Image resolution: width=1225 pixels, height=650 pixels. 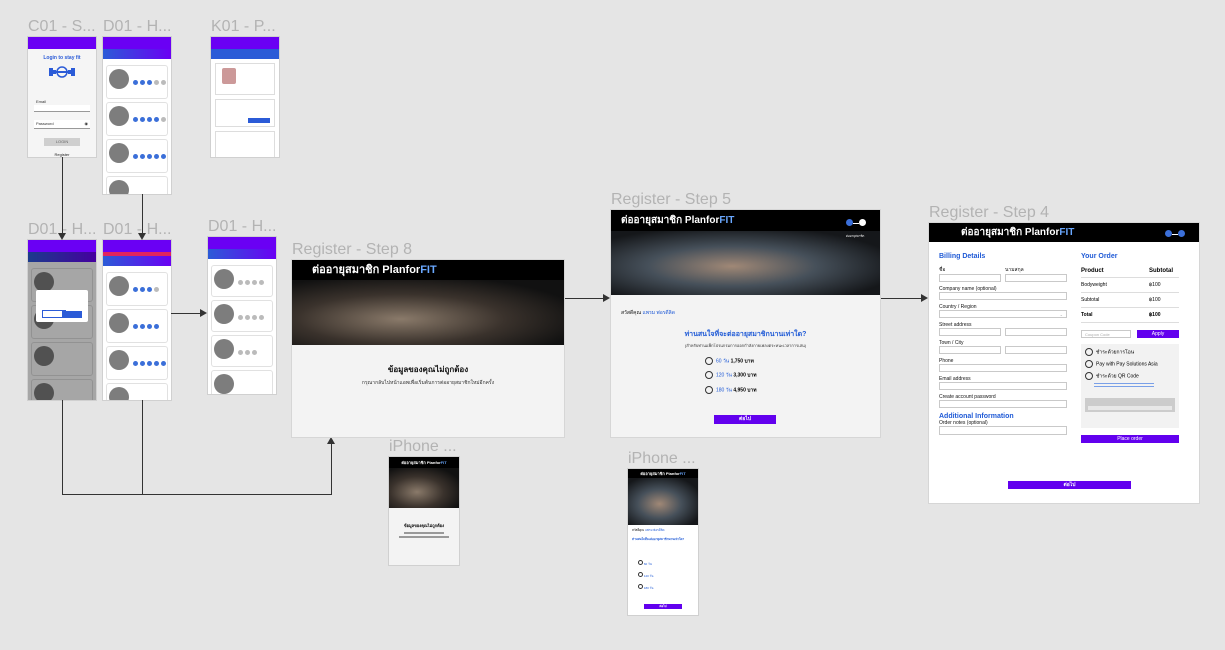 I want to click on company-field, so click(x=1003, y=296).